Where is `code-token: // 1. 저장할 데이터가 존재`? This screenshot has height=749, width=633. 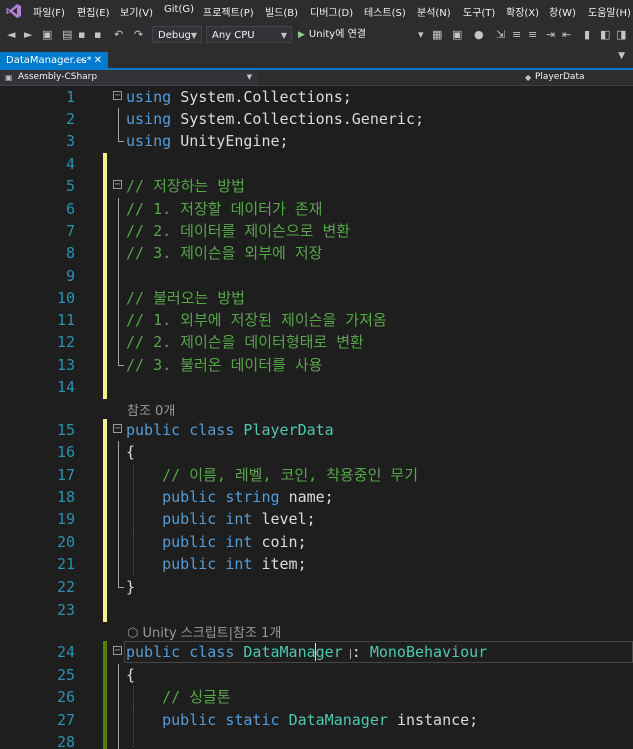
code-token: // 1. 저장할 데이터가 존재 is located at coordinates (224, 209).